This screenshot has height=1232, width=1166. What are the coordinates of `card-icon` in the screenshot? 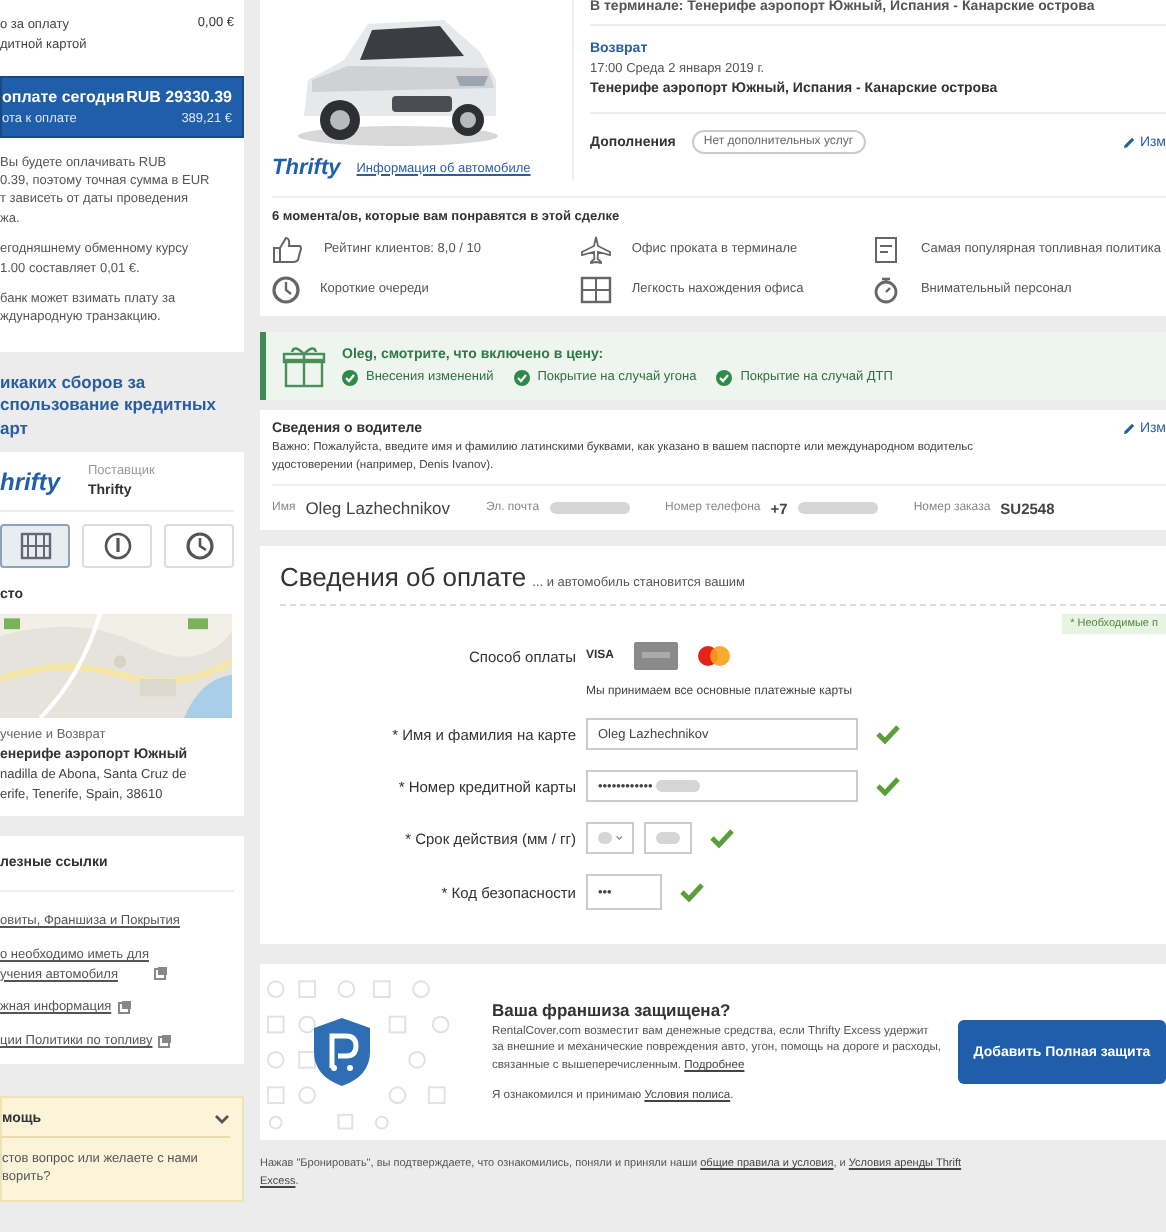 It's located at (656, 656).